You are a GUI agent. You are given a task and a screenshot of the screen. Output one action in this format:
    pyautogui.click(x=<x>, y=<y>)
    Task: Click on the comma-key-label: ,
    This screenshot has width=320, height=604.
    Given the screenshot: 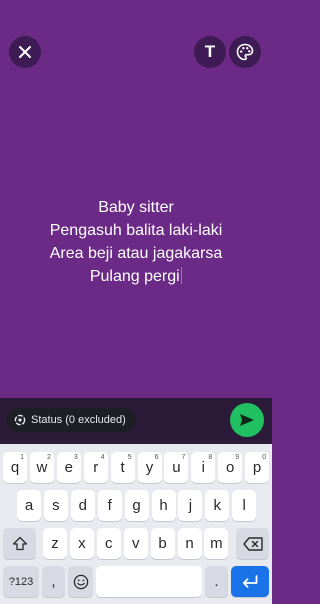 What is the action you would take?
    pyautogui.click(x=53, y=581)
    